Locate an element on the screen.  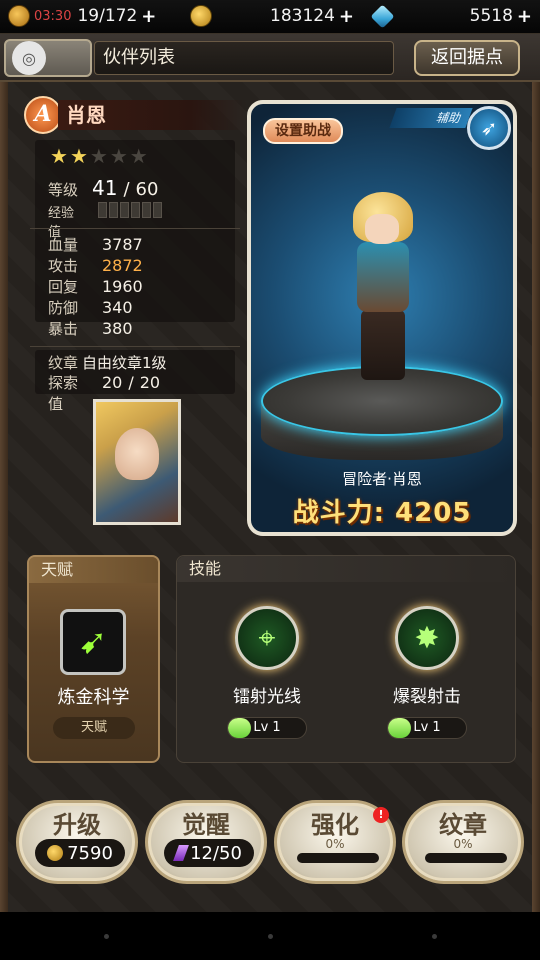
emblem-progress-bar is located at coordinates (466, 858).